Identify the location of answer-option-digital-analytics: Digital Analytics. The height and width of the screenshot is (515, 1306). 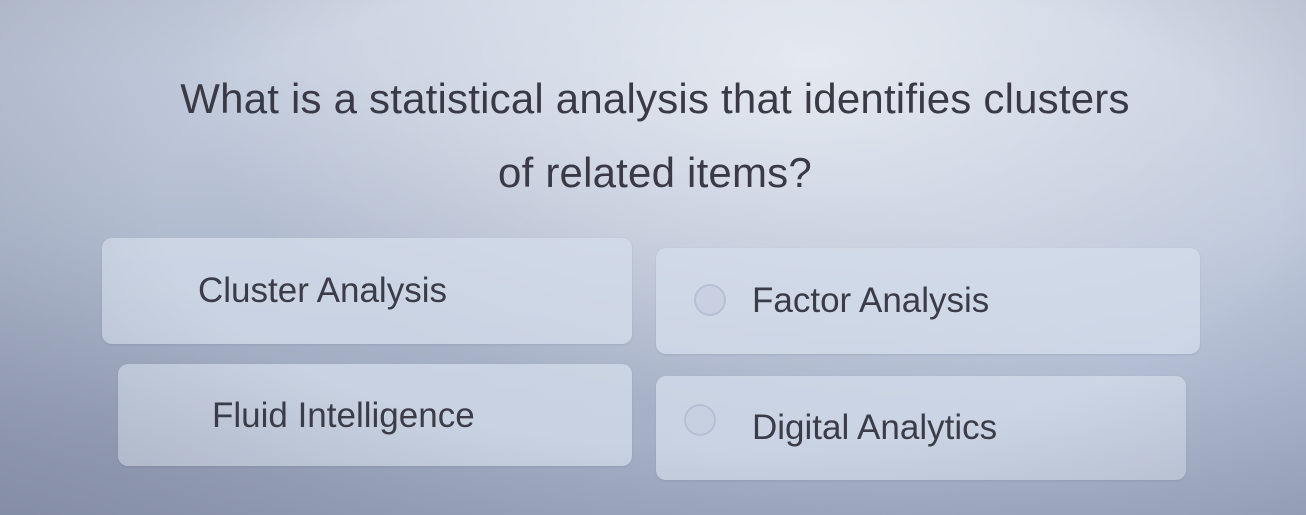
(921, 428).